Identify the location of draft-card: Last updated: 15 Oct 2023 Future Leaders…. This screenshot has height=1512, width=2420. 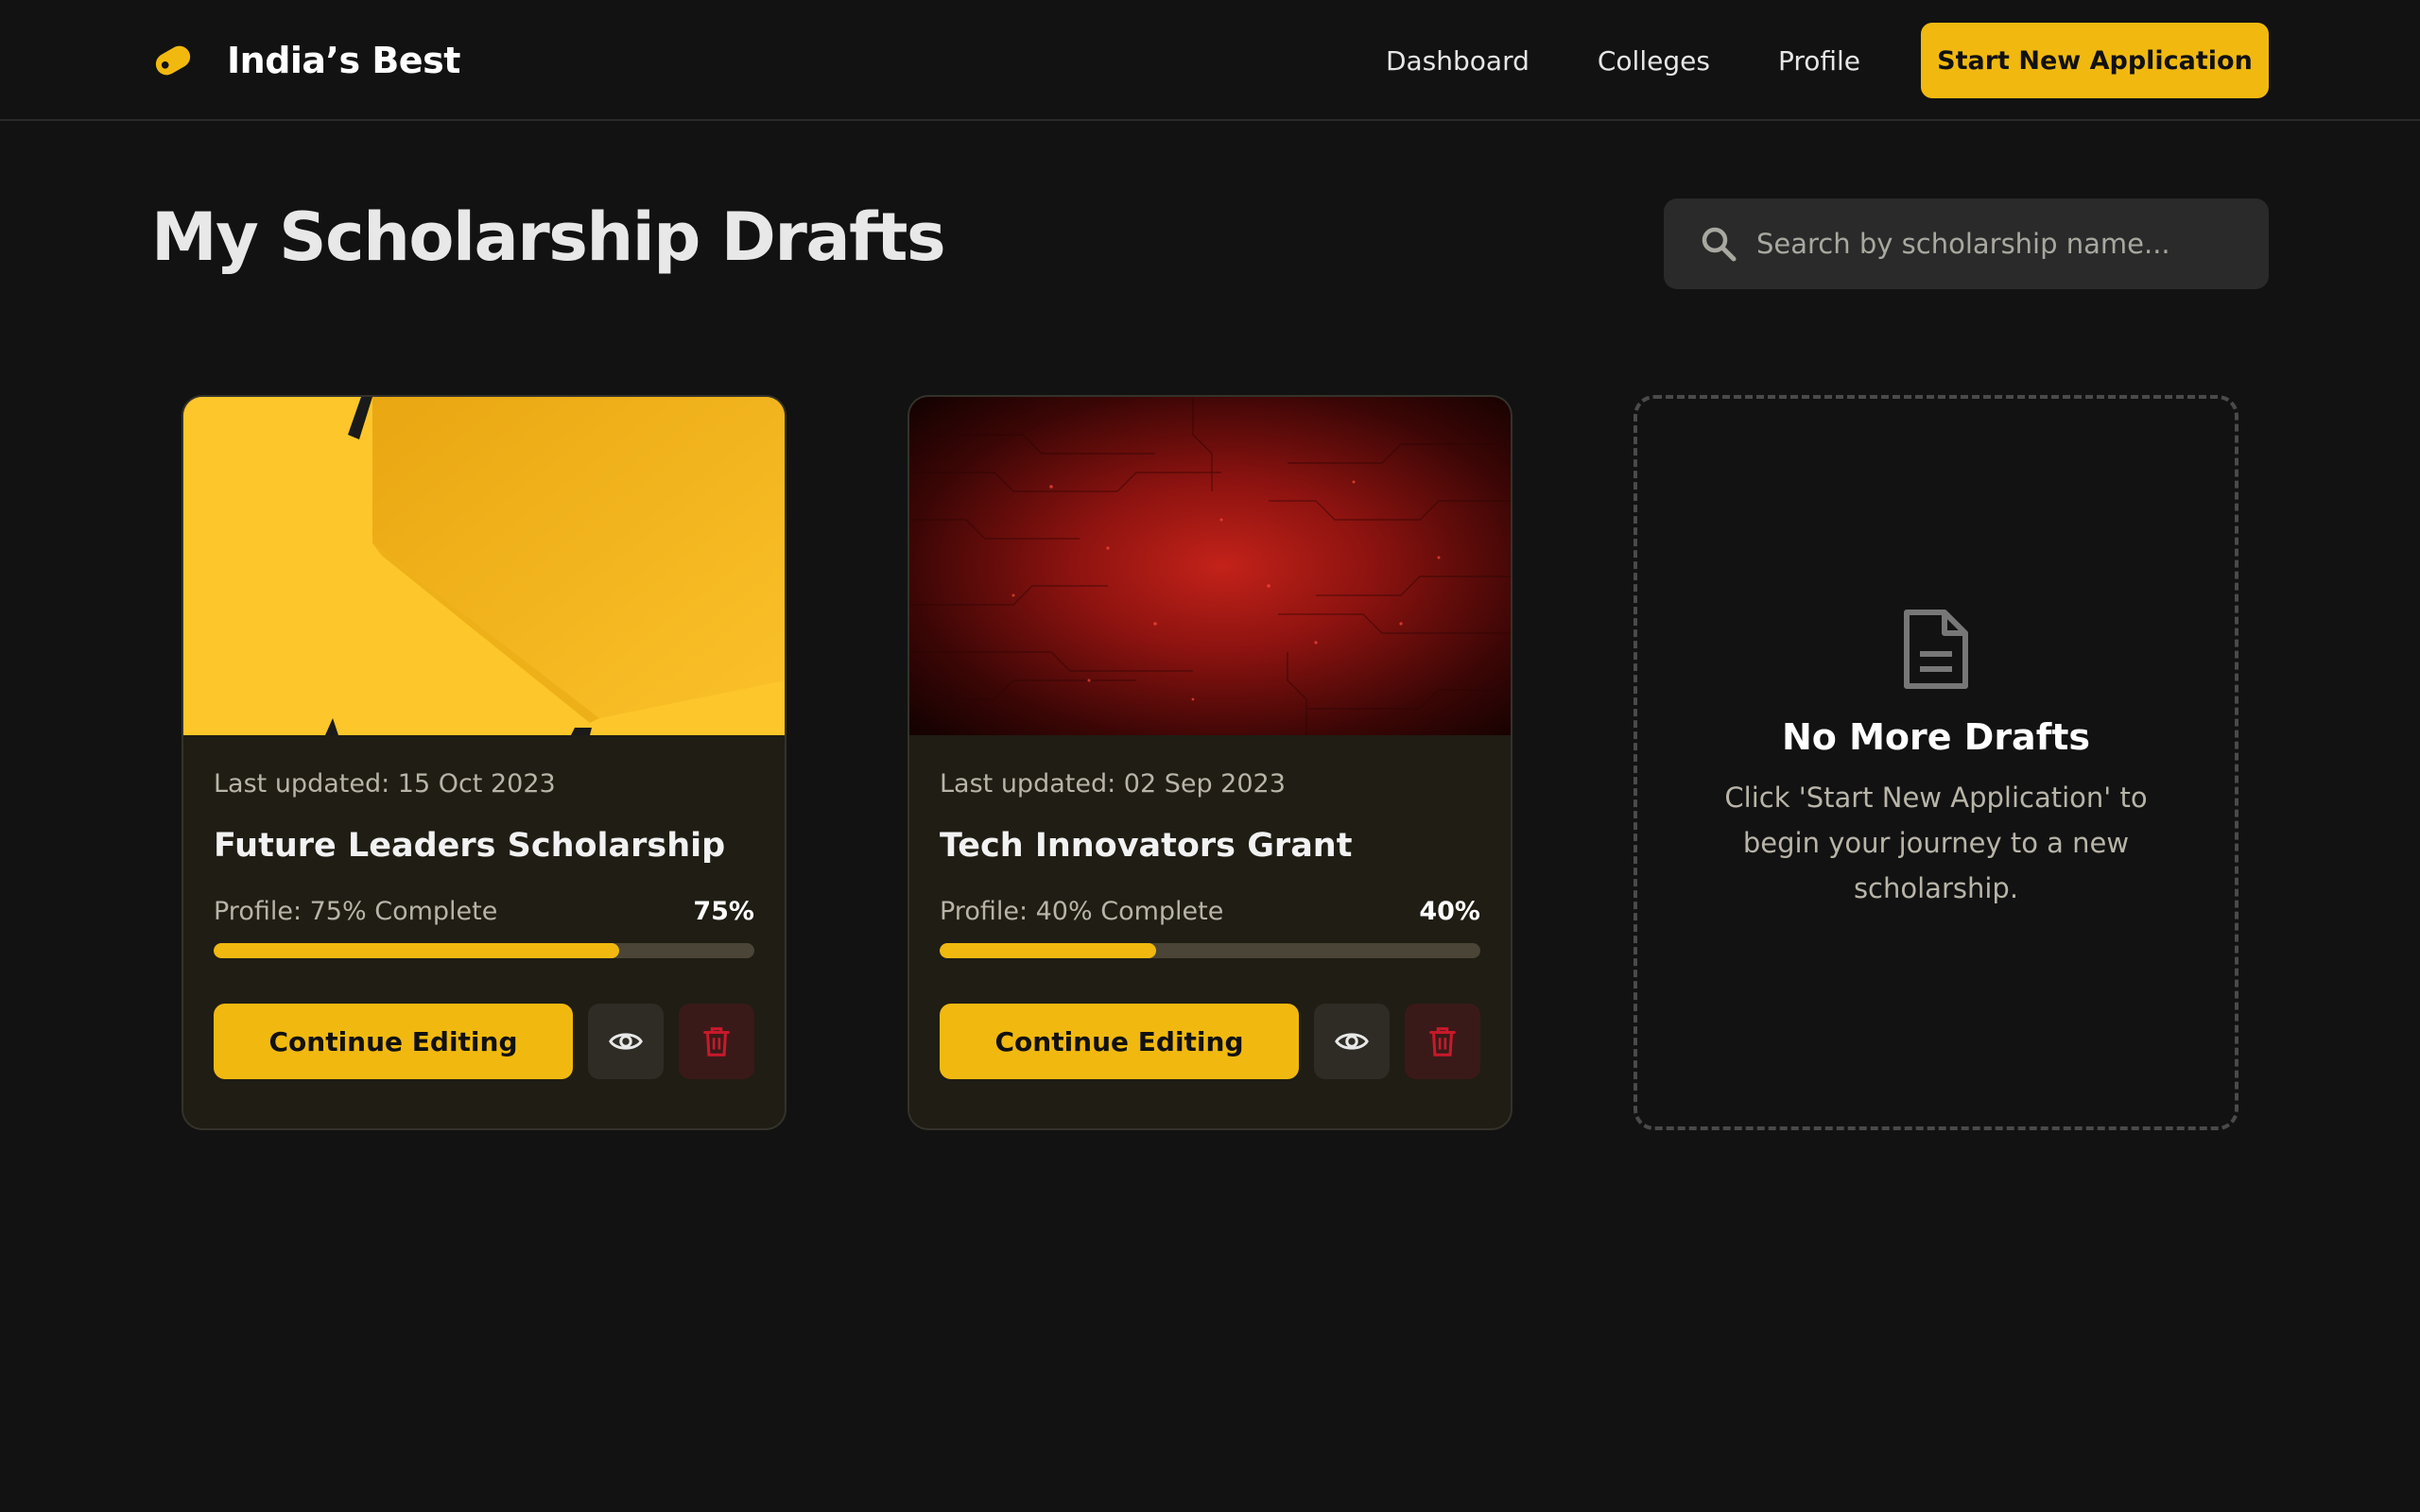
(484, 762).